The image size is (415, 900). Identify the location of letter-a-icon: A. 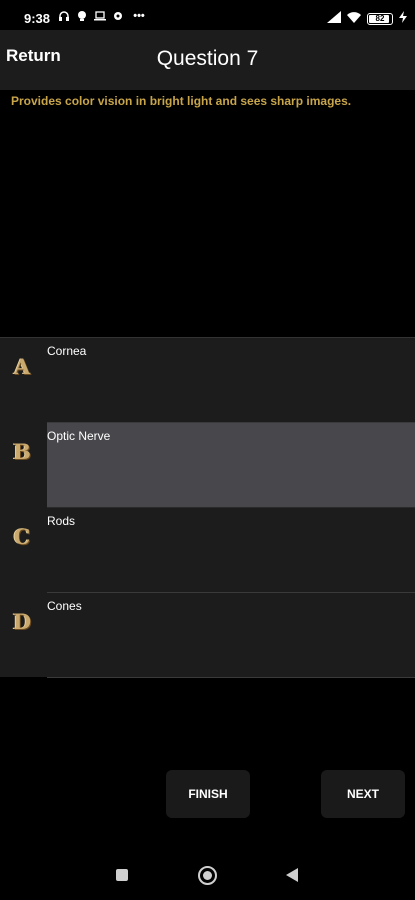
(22, 366).